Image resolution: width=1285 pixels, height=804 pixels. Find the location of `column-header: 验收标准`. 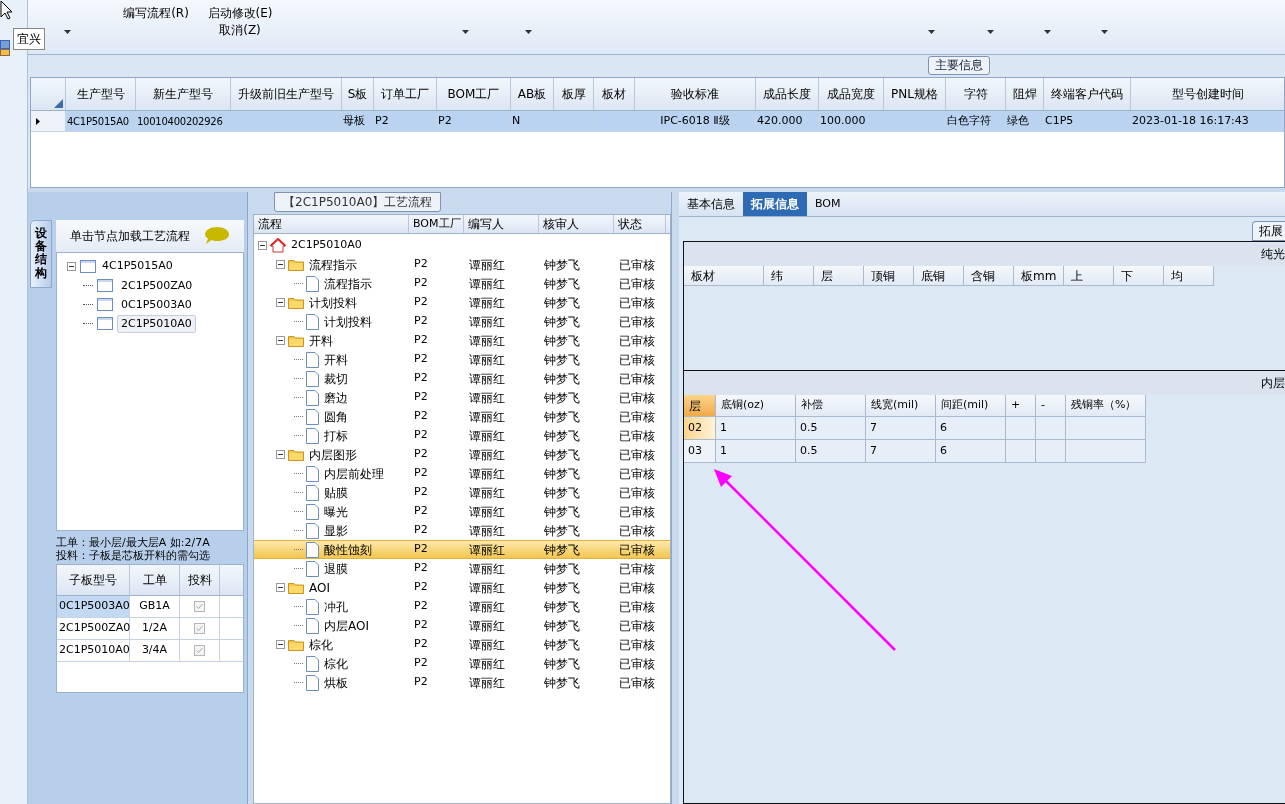

column-header: 验收标准 is located at coordinates (695, 94).